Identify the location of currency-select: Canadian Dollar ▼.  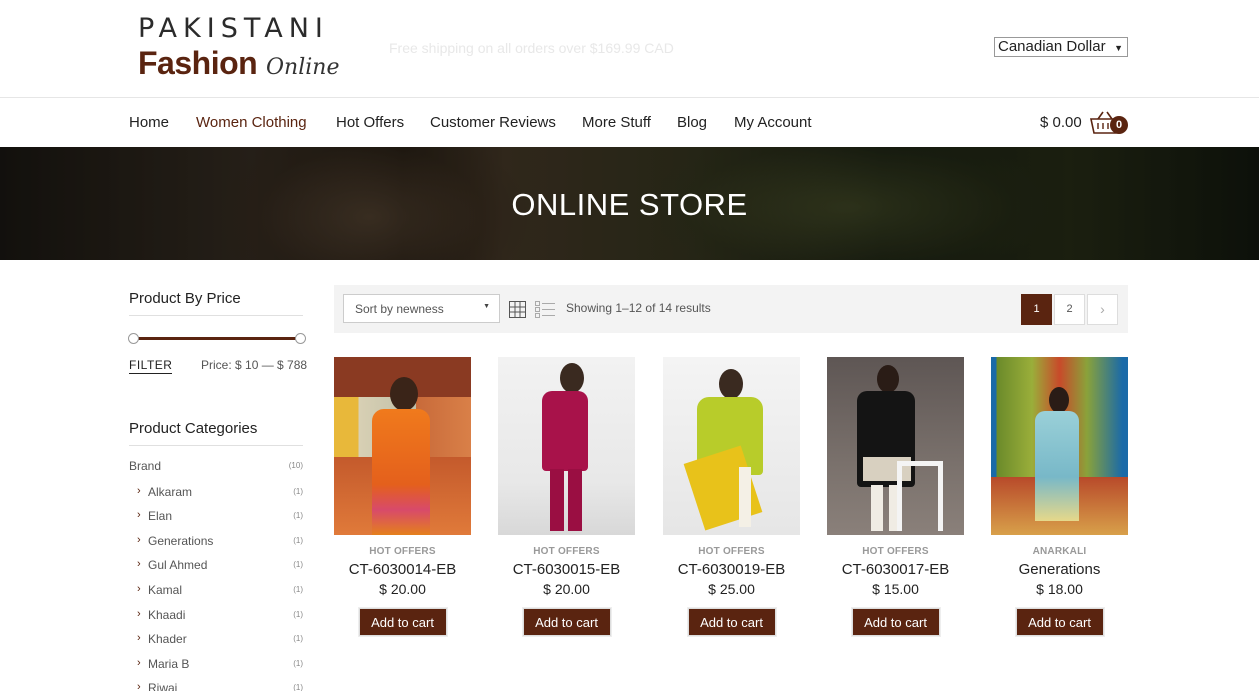
(1061, 47).